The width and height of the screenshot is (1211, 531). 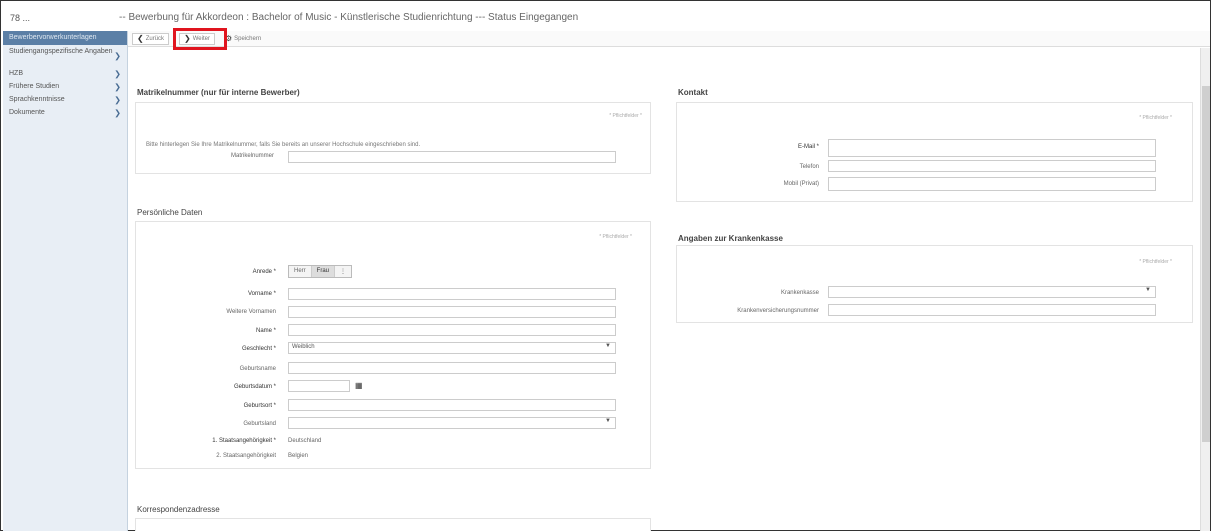 I want to click on sidebar-item-hzb: HZB ❯, so click(x=65, y=73).